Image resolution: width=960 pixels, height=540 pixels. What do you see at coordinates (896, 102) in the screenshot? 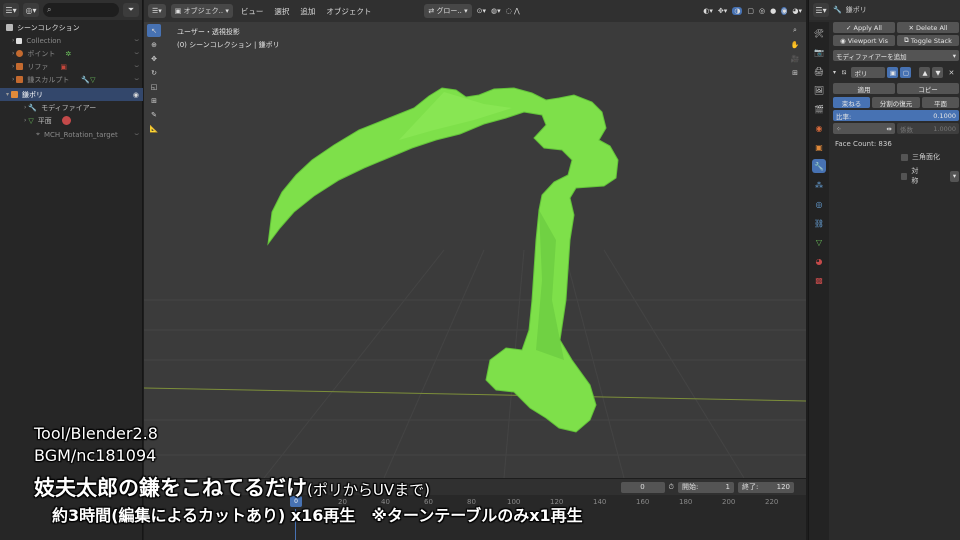
I see `tab-unsubdivide: 分割の復元` at bounding box center [896, 102].